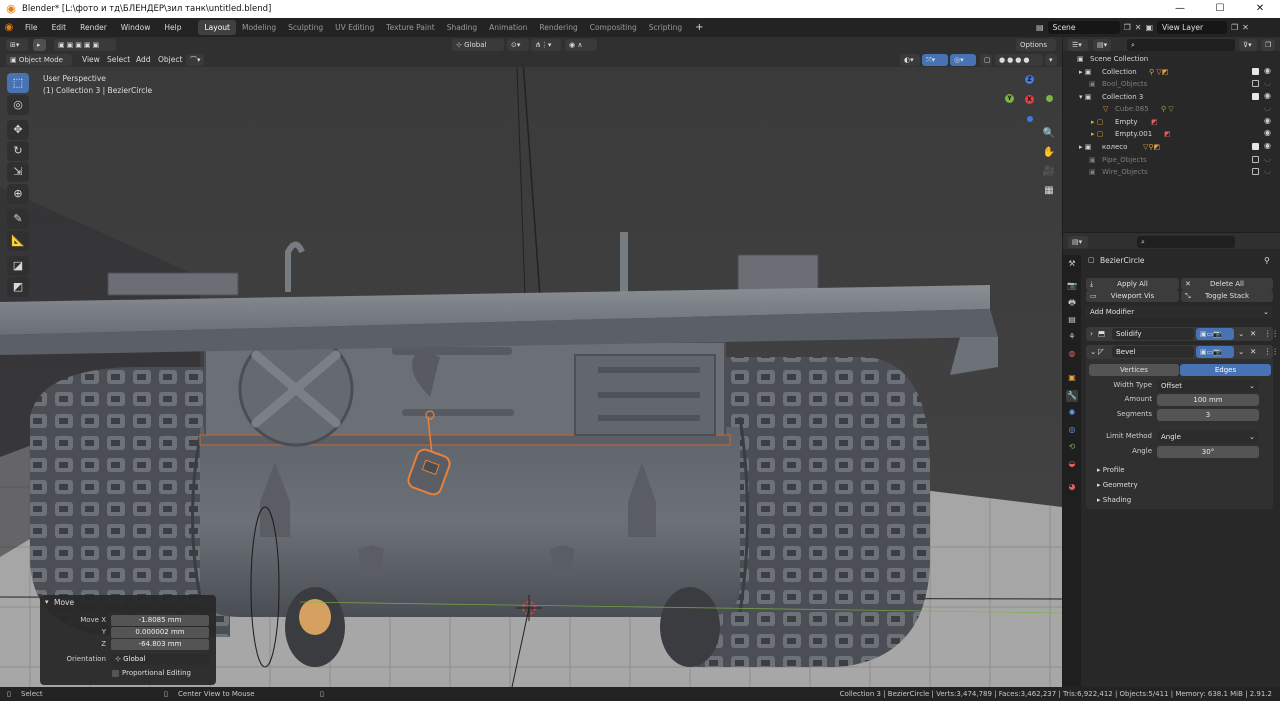 The height and width of the screenshot is (701, 1280). What do you see at coordinates (665, 27) in the screenshot?
I see `tab-scripting: Scripting` at bounding box center [665, 27].